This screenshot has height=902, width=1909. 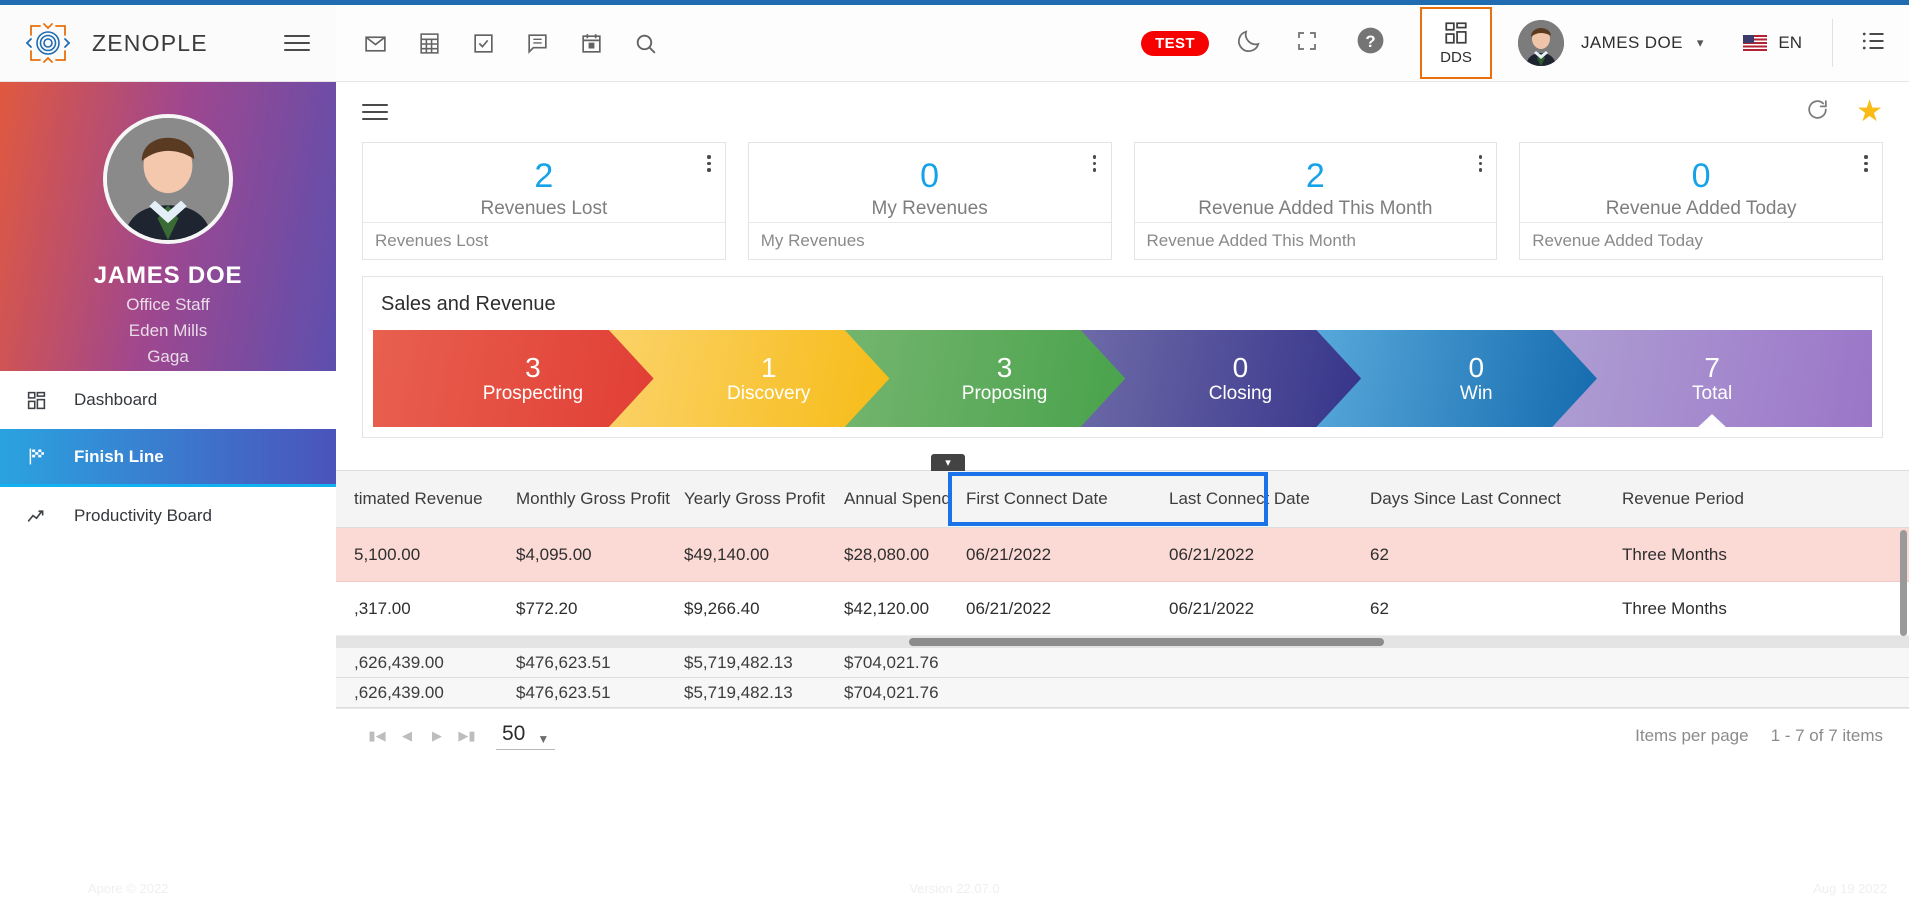 I want to click on page-first-button: ▮◀, so click(x=377, y=736).